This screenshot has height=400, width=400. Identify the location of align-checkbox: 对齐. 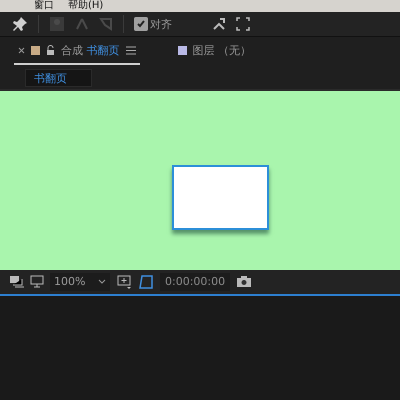
(153, 24).